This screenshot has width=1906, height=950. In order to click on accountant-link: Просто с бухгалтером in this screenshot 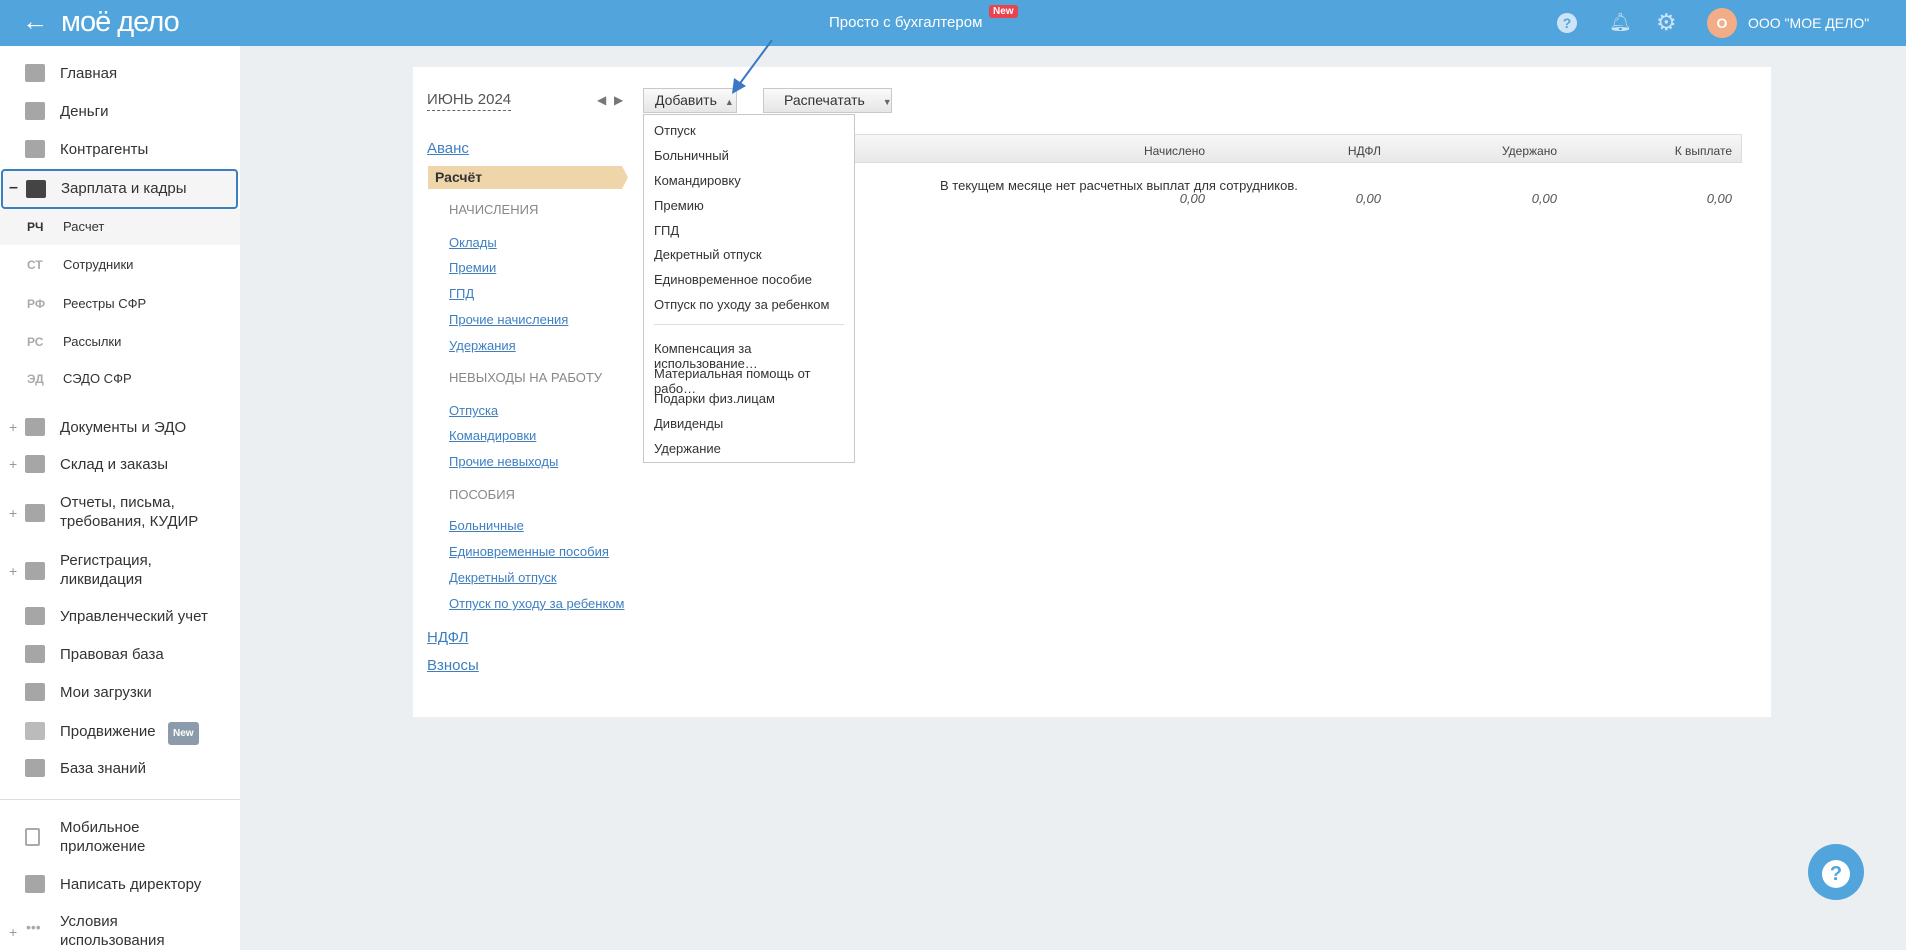, I will do `click(905, 22)`.